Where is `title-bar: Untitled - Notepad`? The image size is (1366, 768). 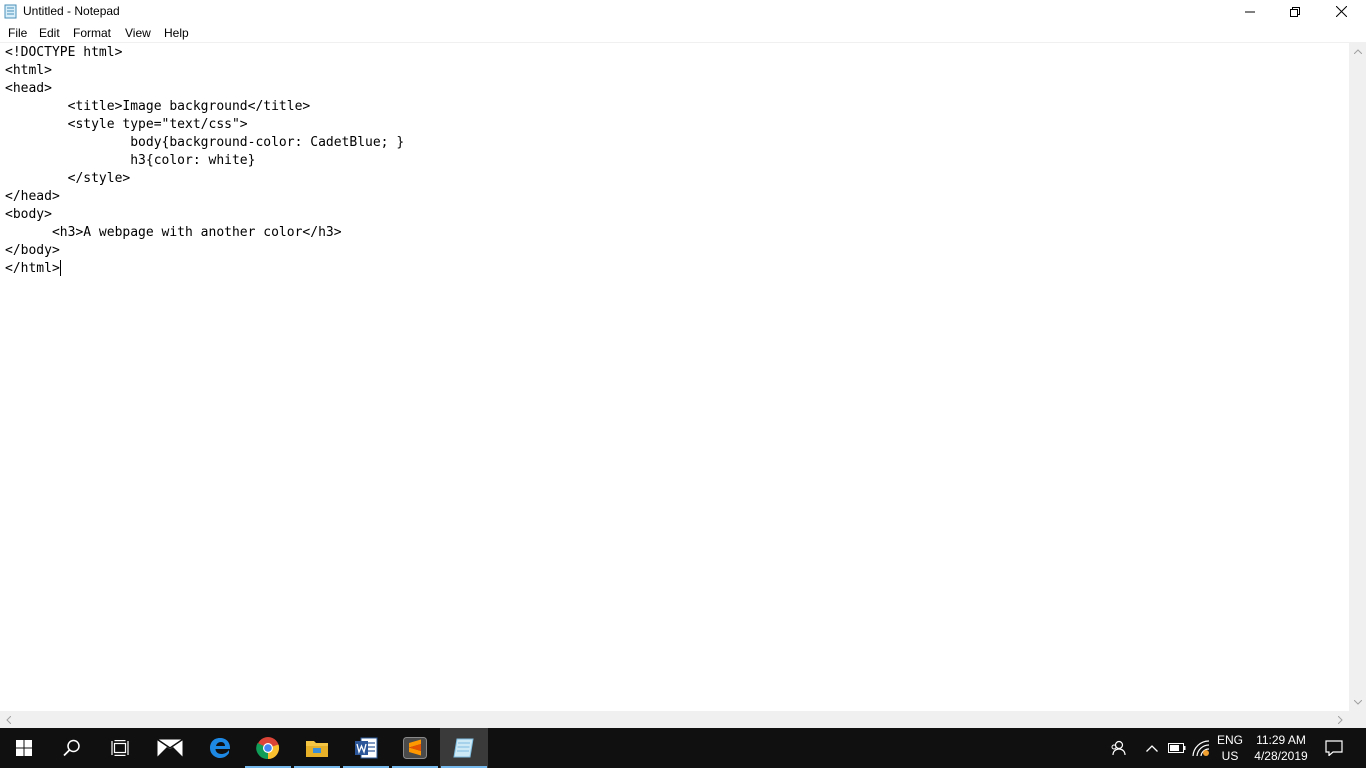 title-bar: Untitled - Notepad is located at coordinates (683, 11).